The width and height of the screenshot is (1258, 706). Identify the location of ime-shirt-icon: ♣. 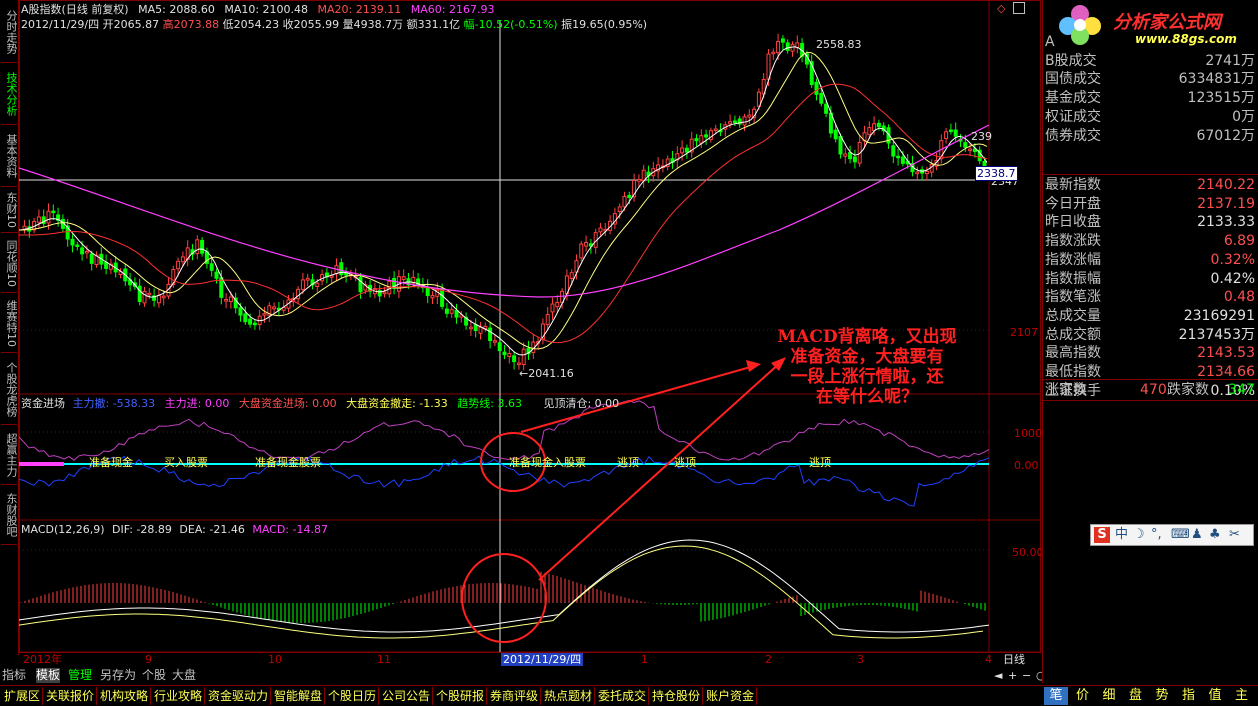
(1215, 535).